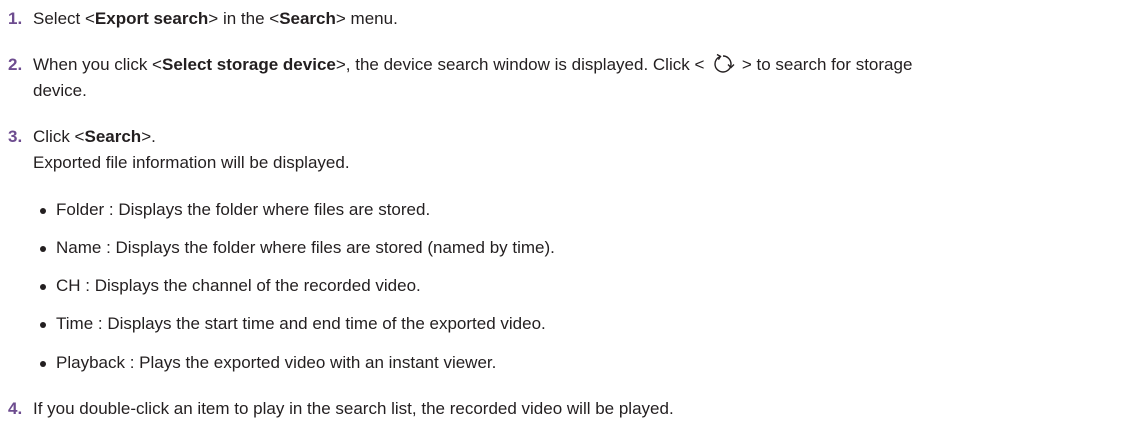 This screenshot has width=1136, height=436. I want to click on ui-term-search: Search, so click(113, 136).